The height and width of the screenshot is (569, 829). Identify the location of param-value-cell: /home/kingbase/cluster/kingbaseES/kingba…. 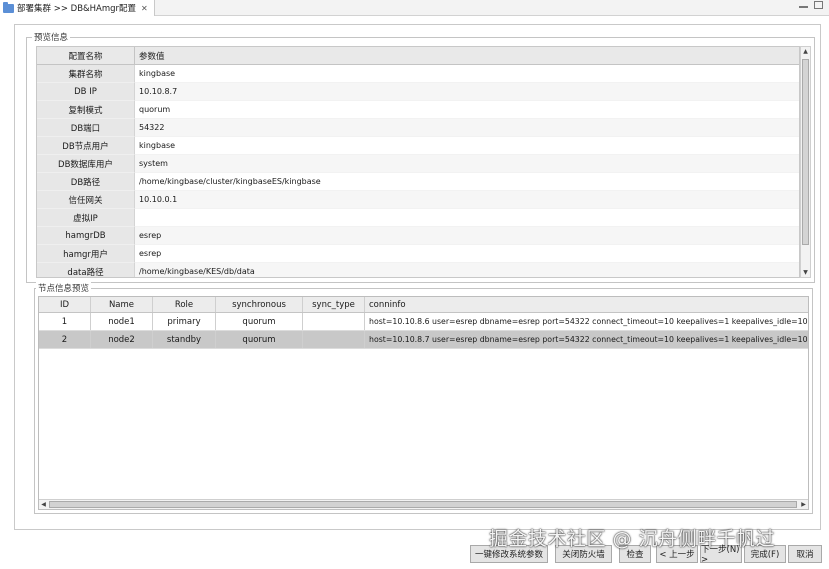
(467, 182).